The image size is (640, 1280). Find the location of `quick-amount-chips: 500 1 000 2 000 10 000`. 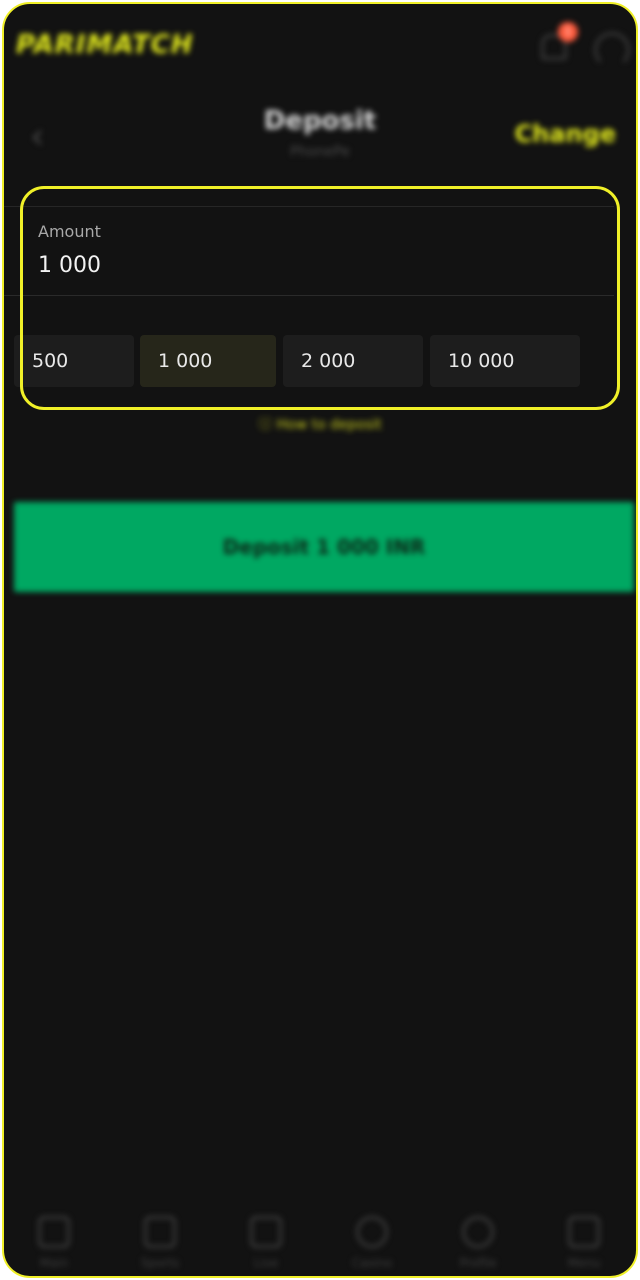

quick-amount-chips: 500 1 000 2 000 10 000 is located at coordinates (309, 361).